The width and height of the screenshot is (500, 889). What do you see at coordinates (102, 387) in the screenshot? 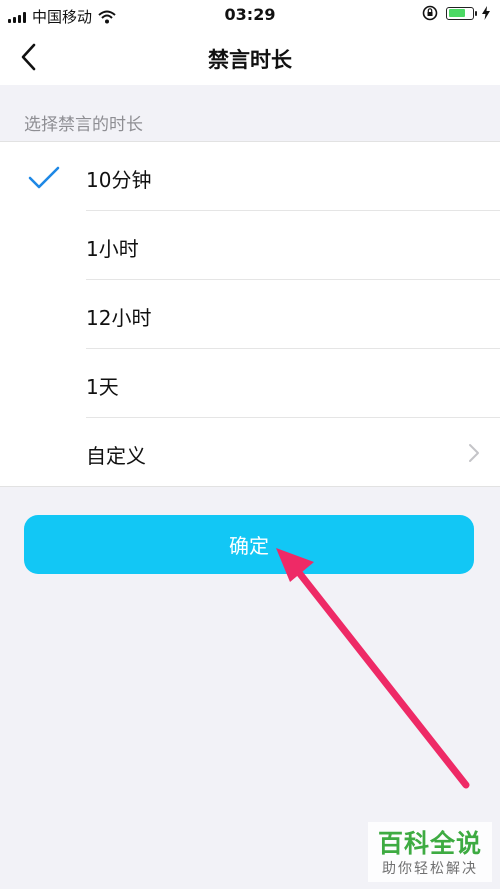
I see `option-label: 1天` at bounding box center [102, 387].